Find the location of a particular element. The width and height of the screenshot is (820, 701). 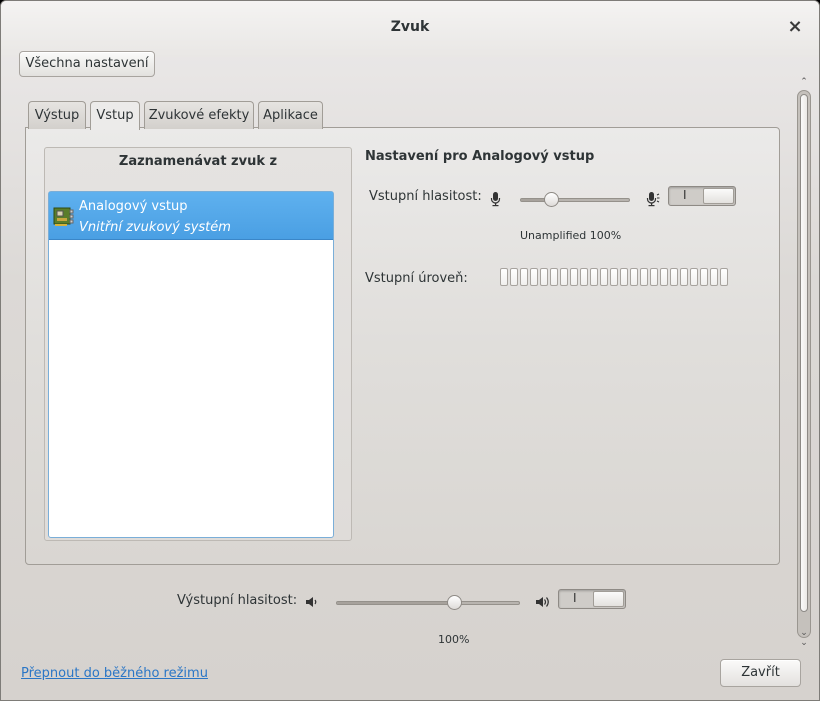

speaker-high-icon is located at coordinates (542, 602).